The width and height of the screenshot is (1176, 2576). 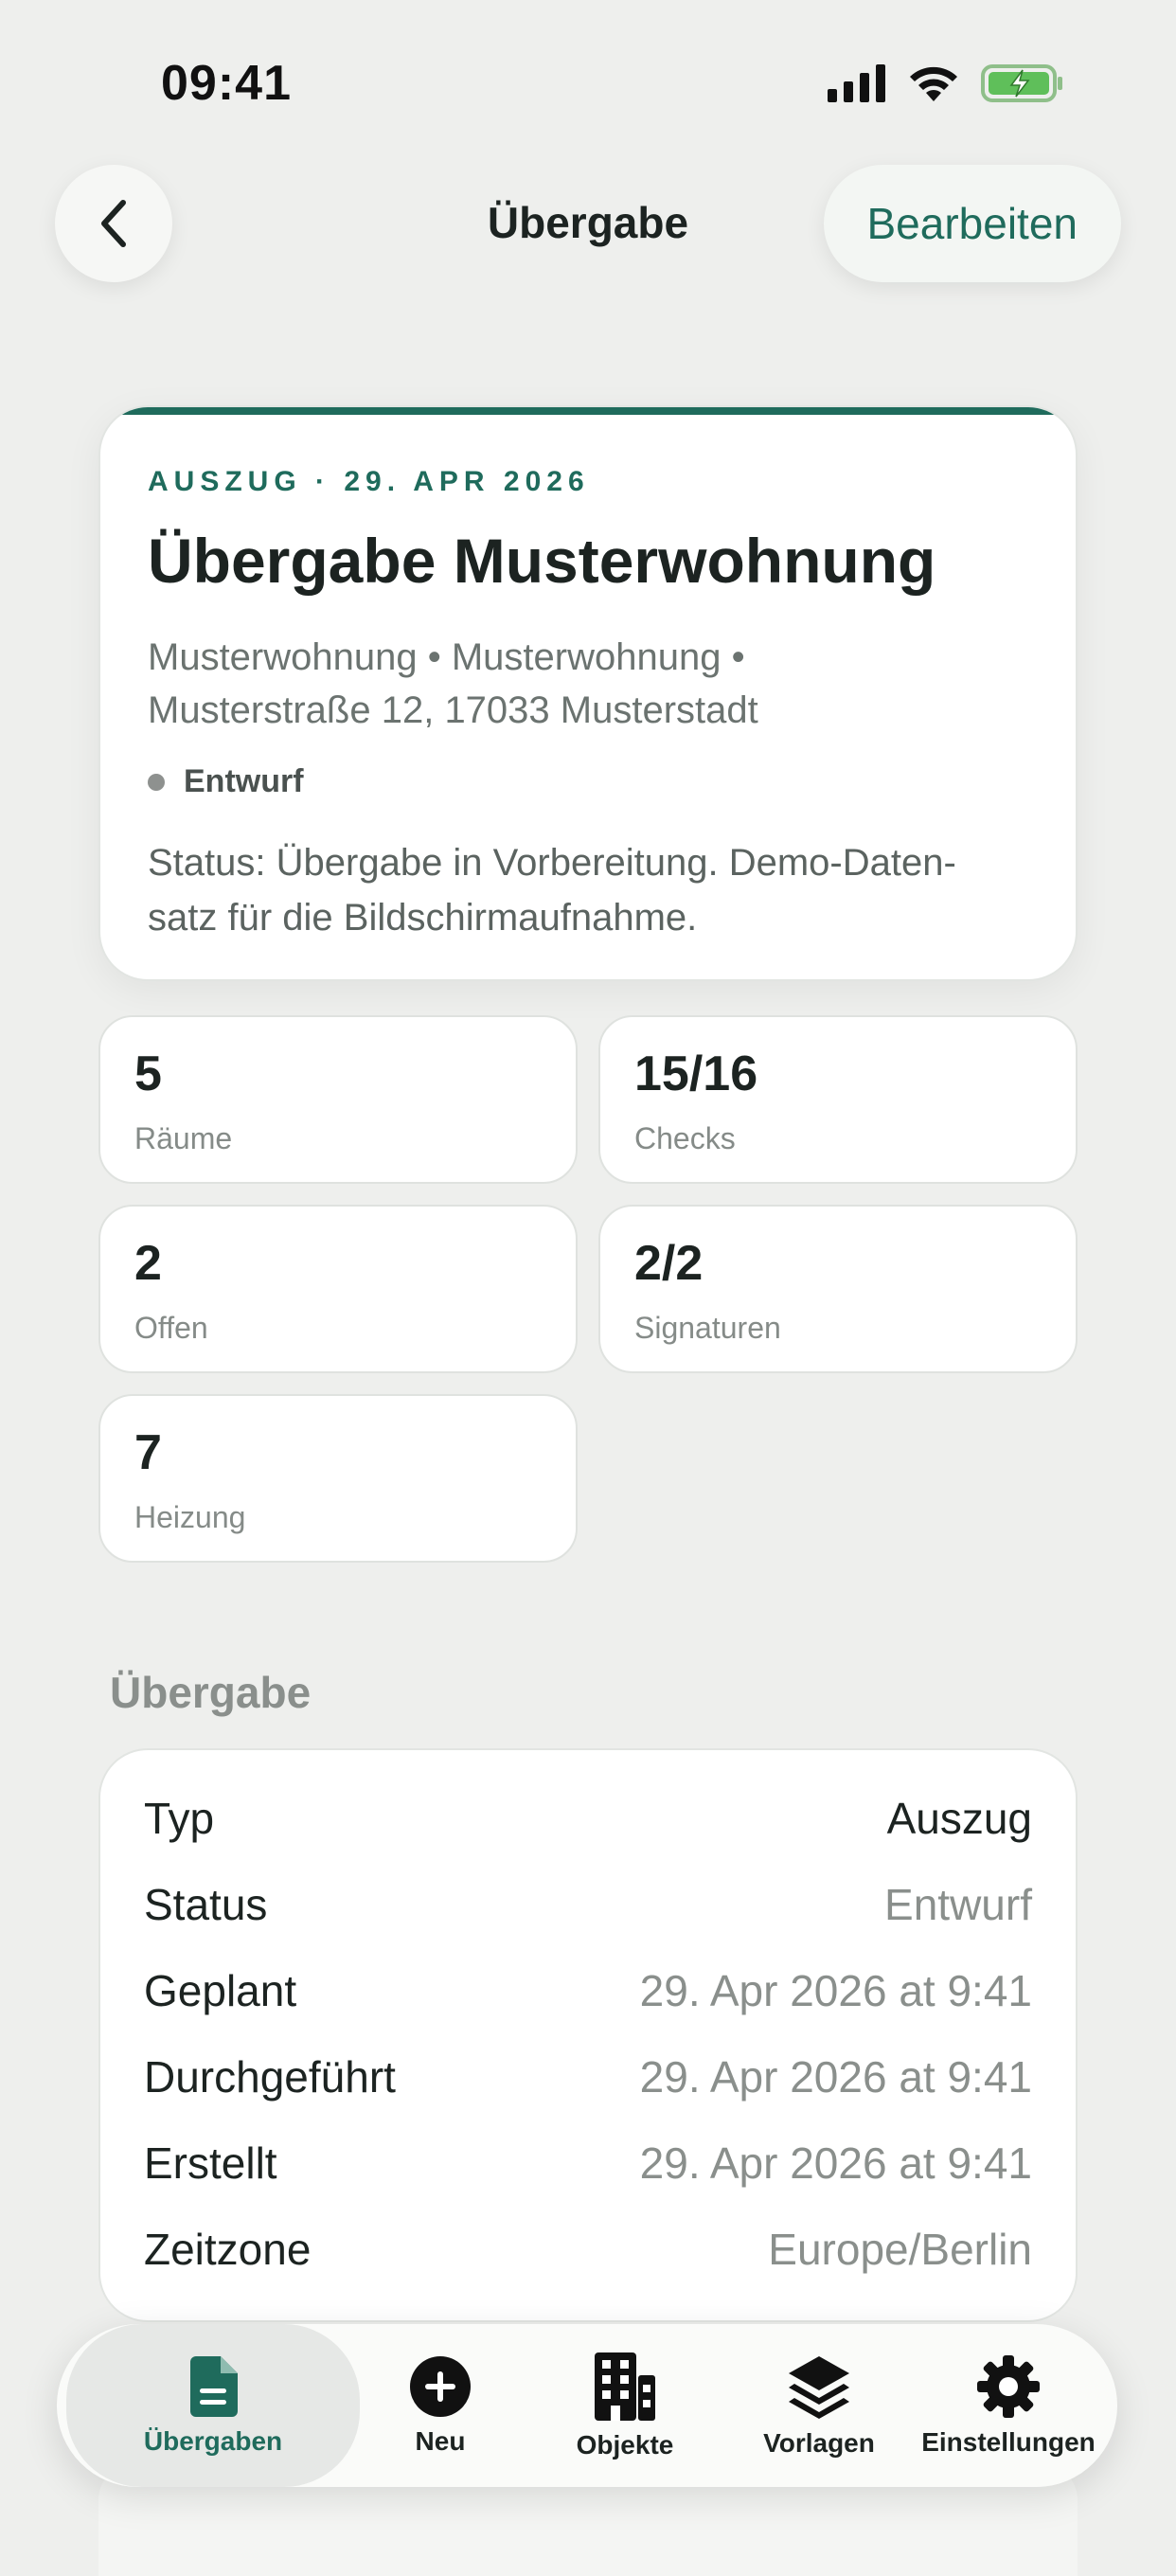 I want to click on wifi-icon, so click(x=933, y=83).